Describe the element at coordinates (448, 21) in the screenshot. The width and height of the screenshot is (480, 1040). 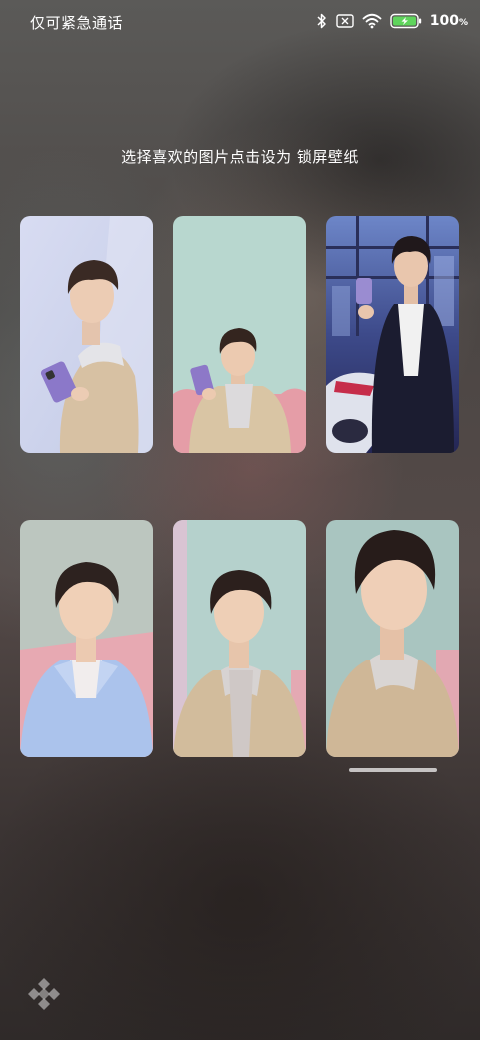
I see `battery-percent: 100%` at that location.